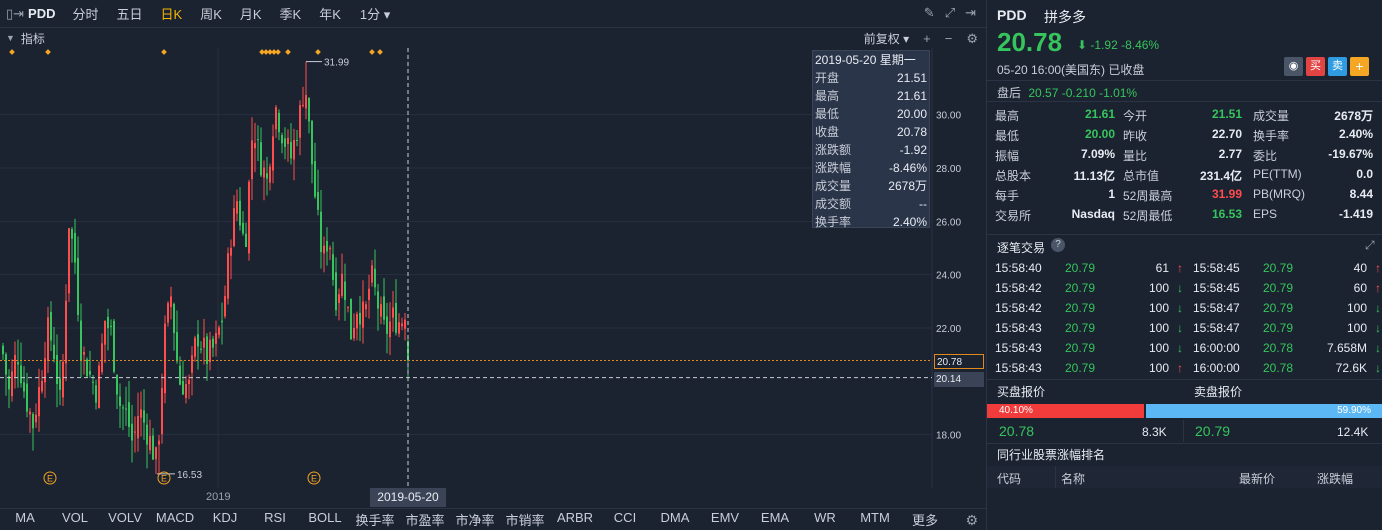  What do you see at coordinates (1359, 66) in the screenshot?
I see `add-watchlist-button: +` at bounding box center [1359, 66].